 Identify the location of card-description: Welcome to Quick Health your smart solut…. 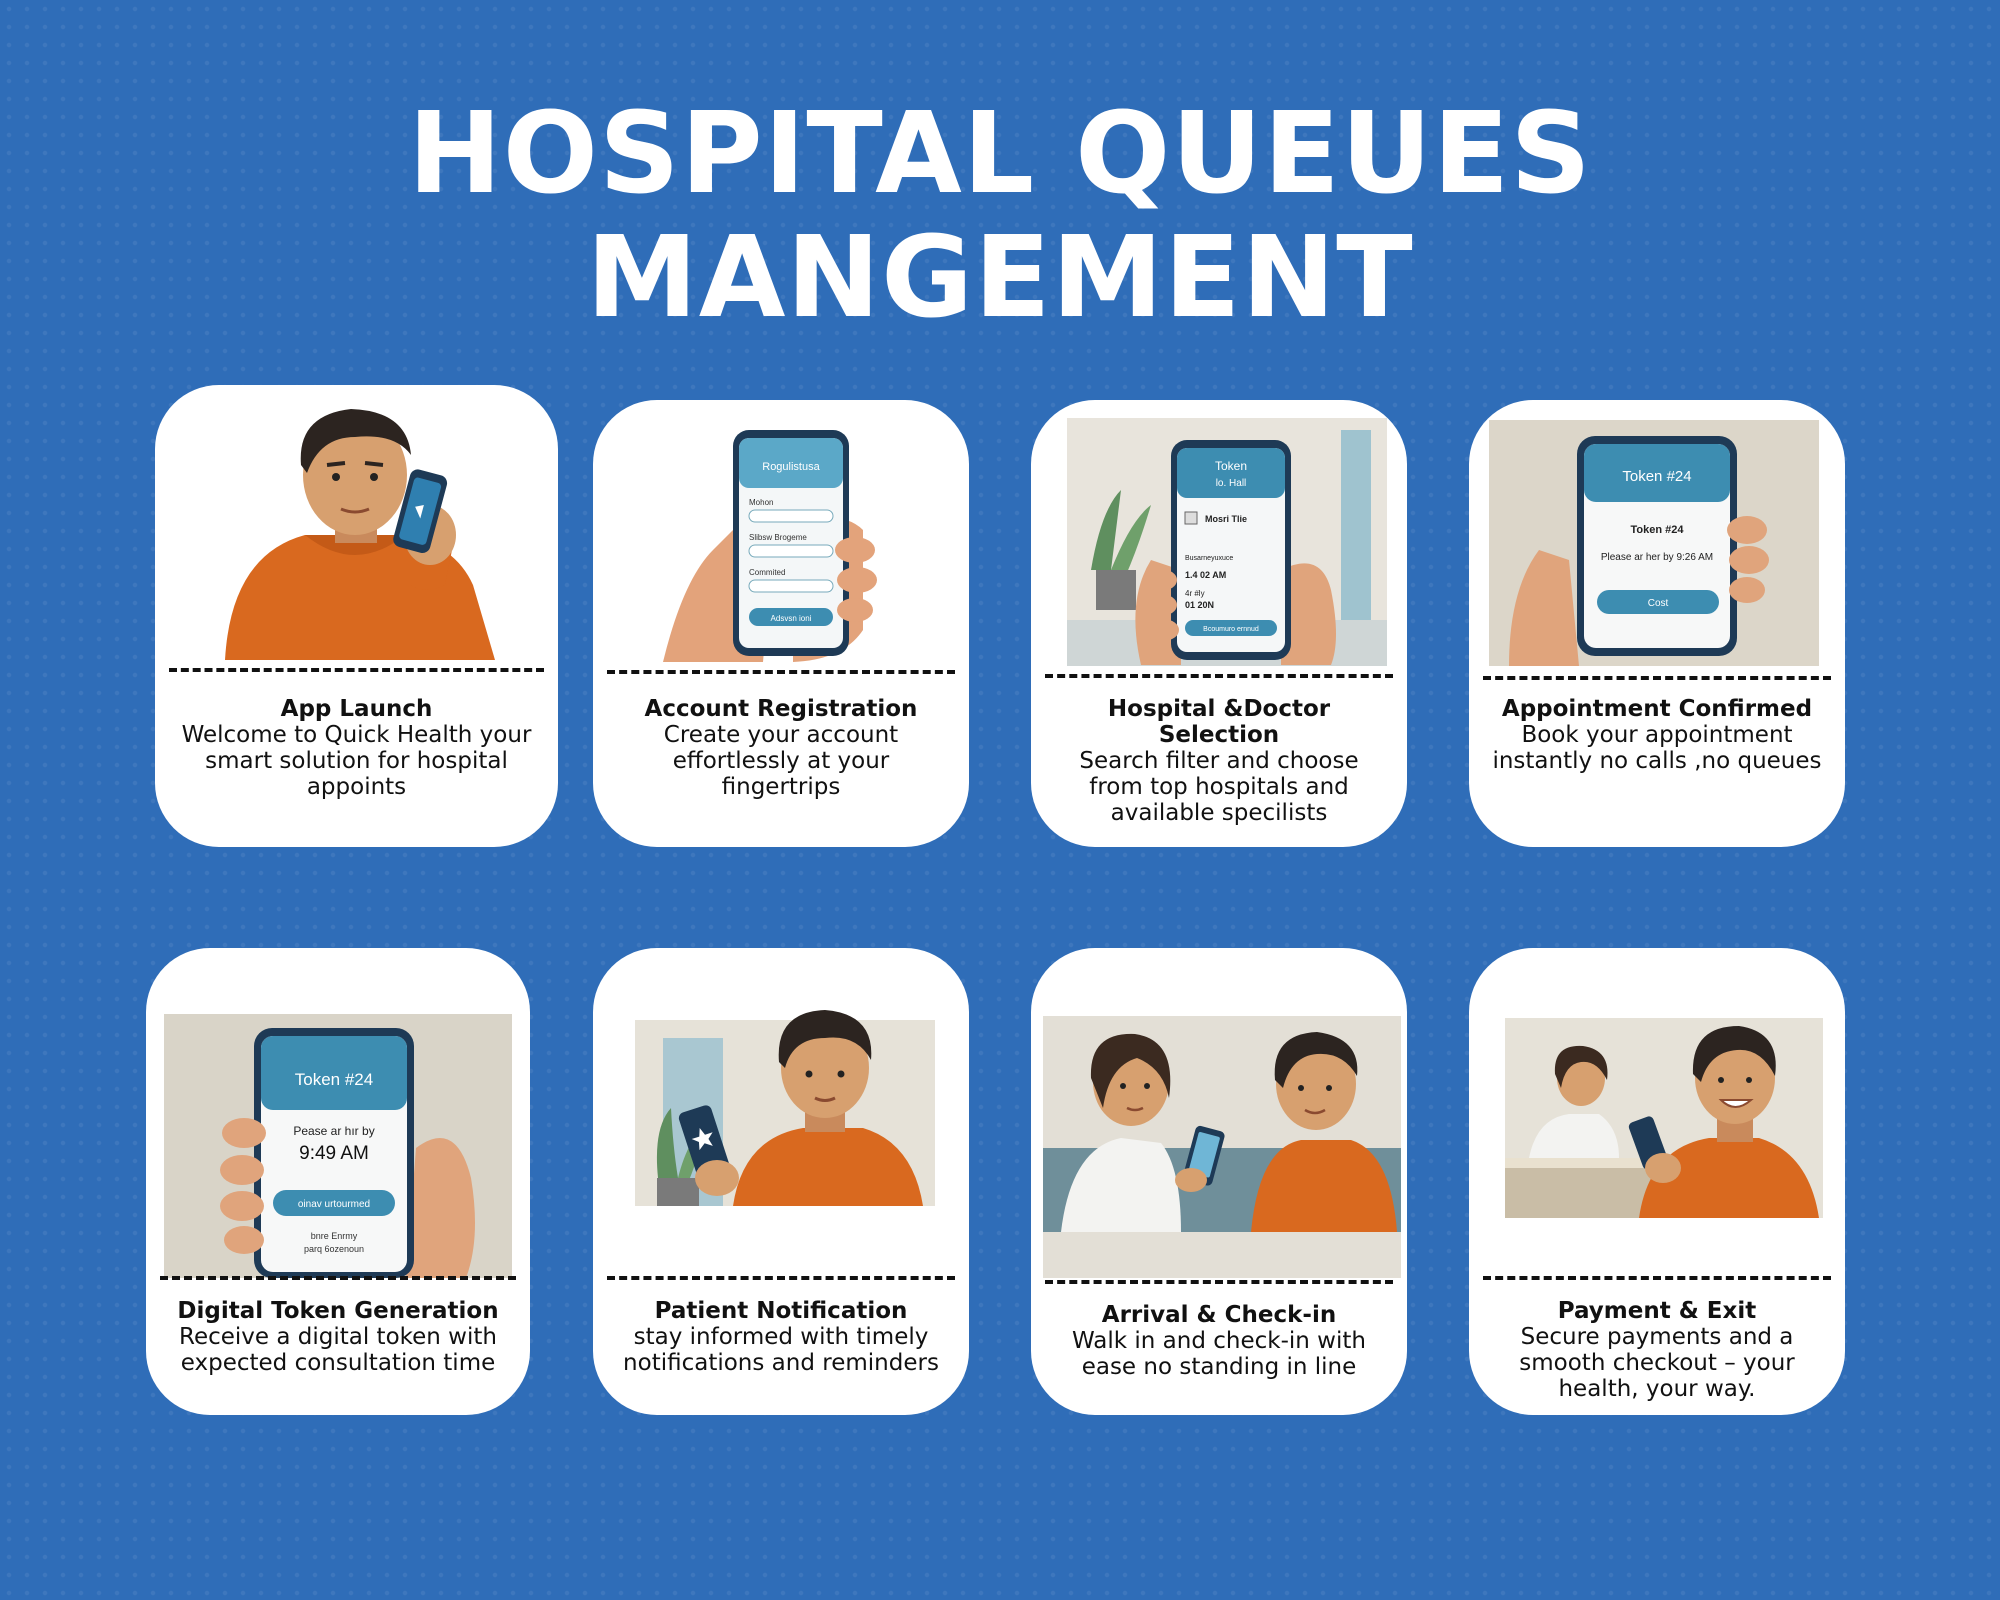
(356, 761).